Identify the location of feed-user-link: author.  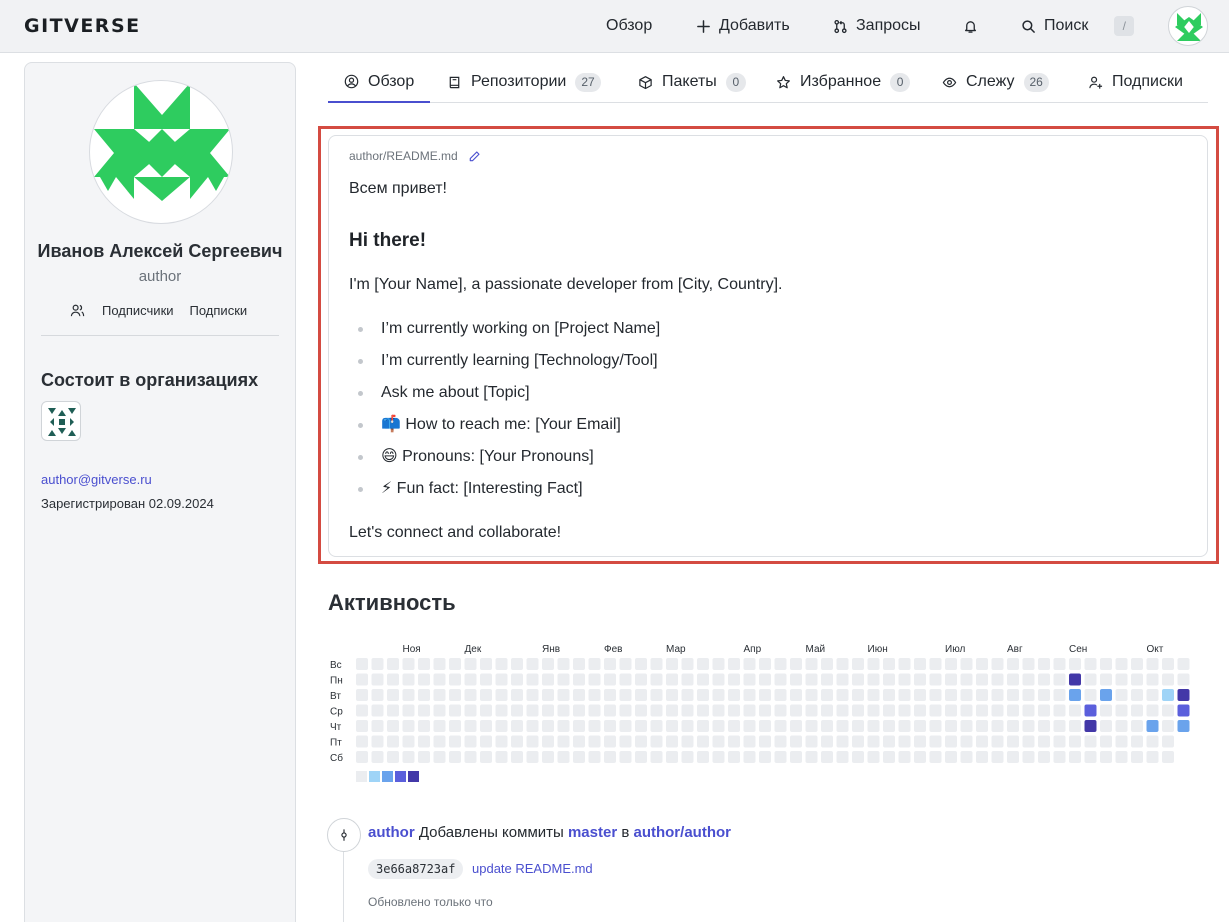
(391, 832).